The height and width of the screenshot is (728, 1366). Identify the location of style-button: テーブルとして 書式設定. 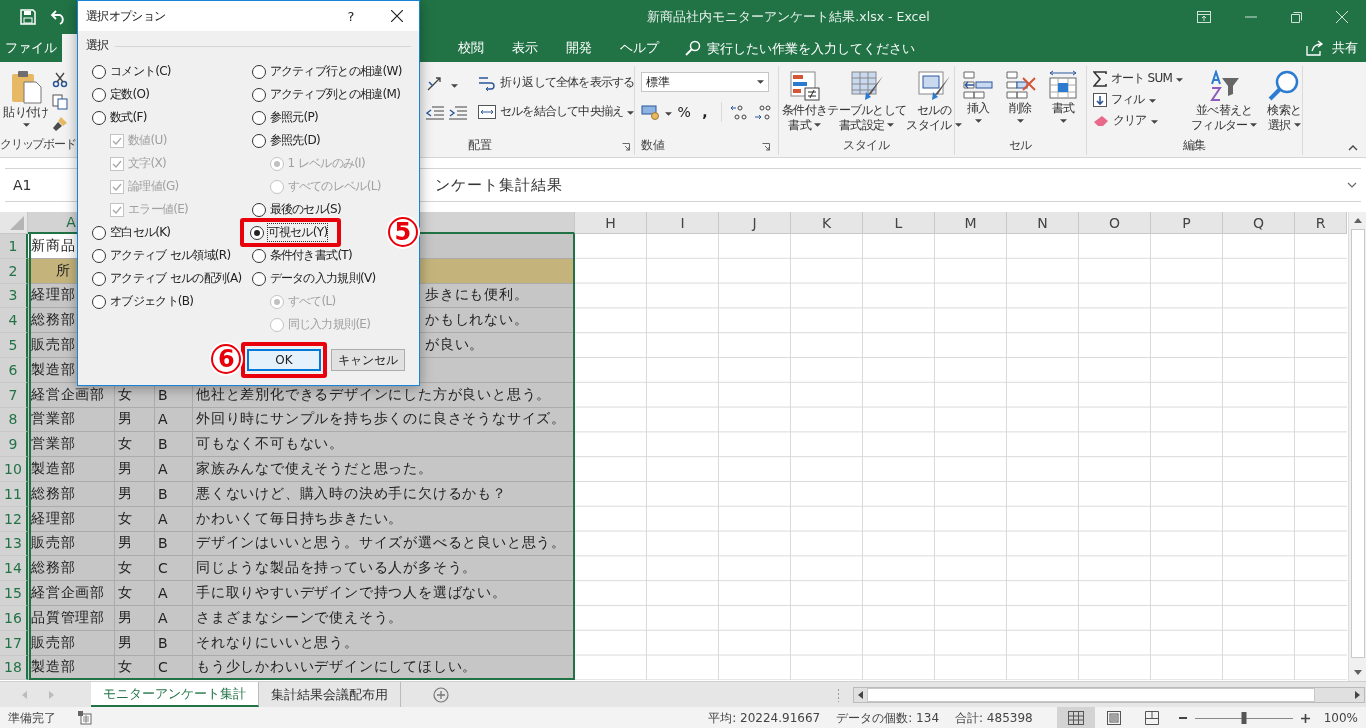
(867, 99).